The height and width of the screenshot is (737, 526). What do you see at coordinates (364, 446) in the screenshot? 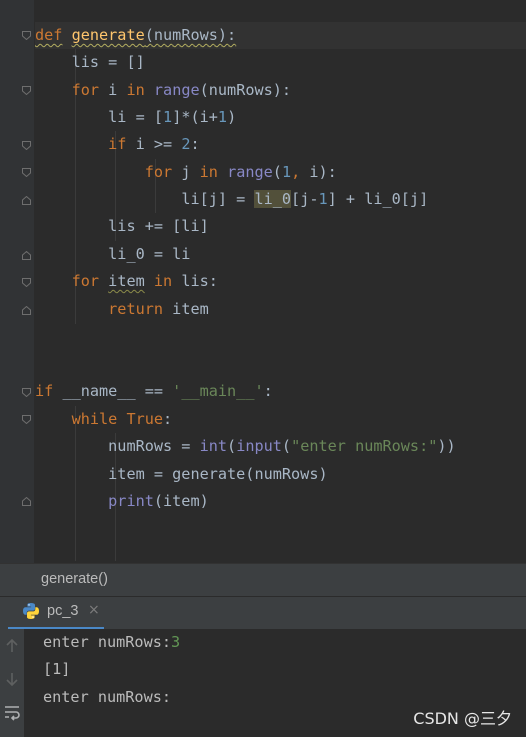
I see `string: "enter numRows:"` at bounding box center [364, 446].